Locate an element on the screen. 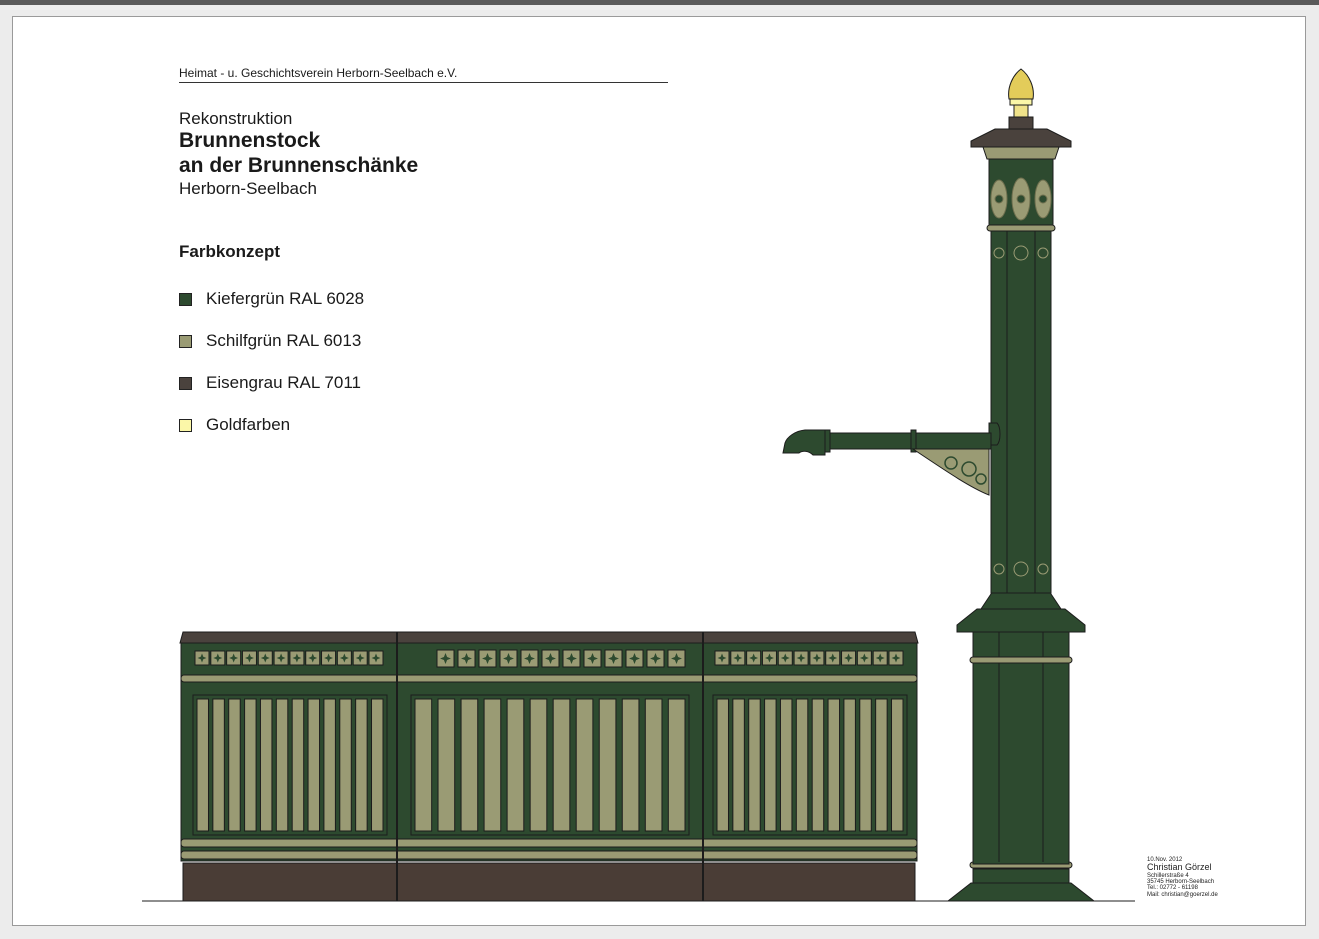 This screenshot has height=939, width=1319. finial-base is located at coordinates (1021, 123).